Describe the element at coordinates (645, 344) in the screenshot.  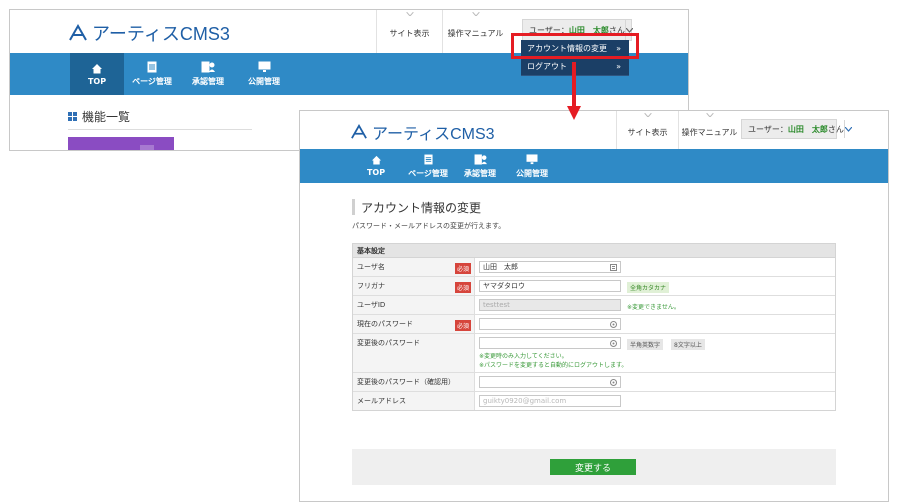
I see `format-hint-badge: 半角英数字` at that location.